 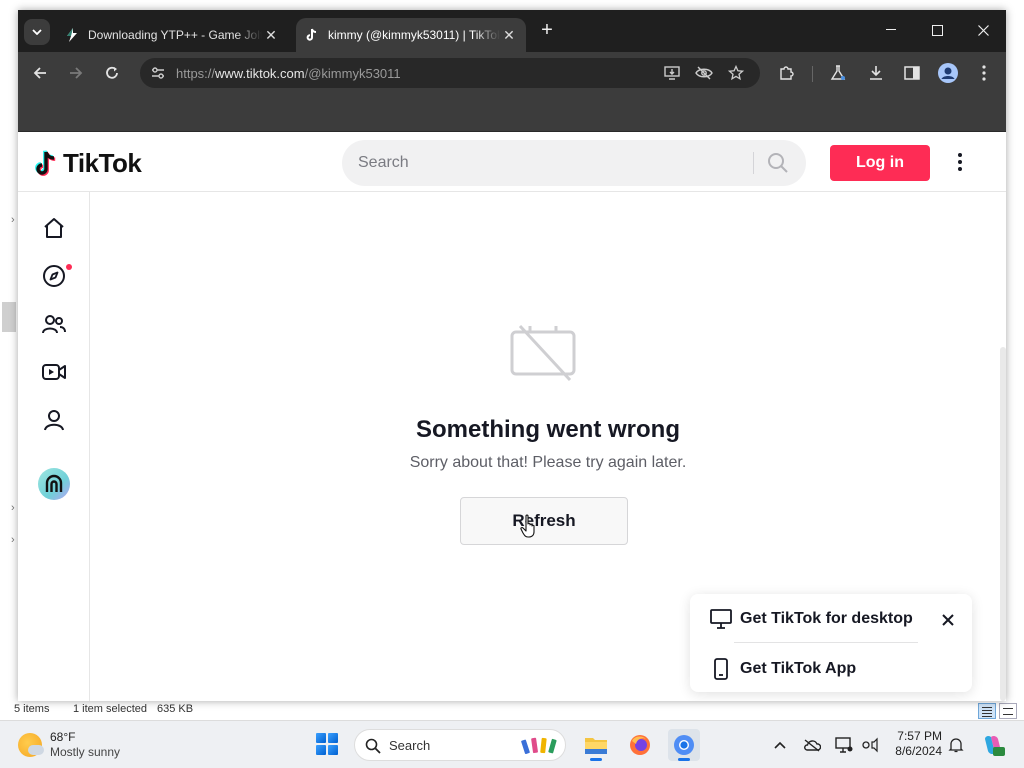 What do you see at coordinates (812, 745) in the screenshot?
I see `onedrive-icon` at bounding box center [812, 745].